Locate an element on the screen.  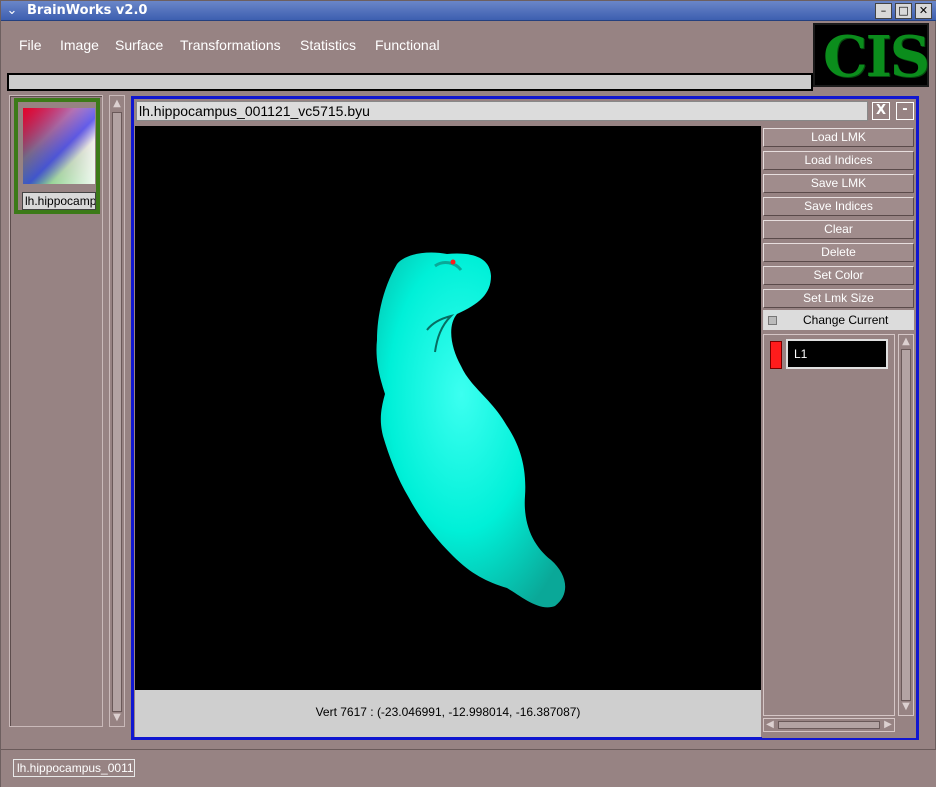
thumbnail-item: lh.hippocampus_001121_vc5715.byu is located at coordinates (57, 156).